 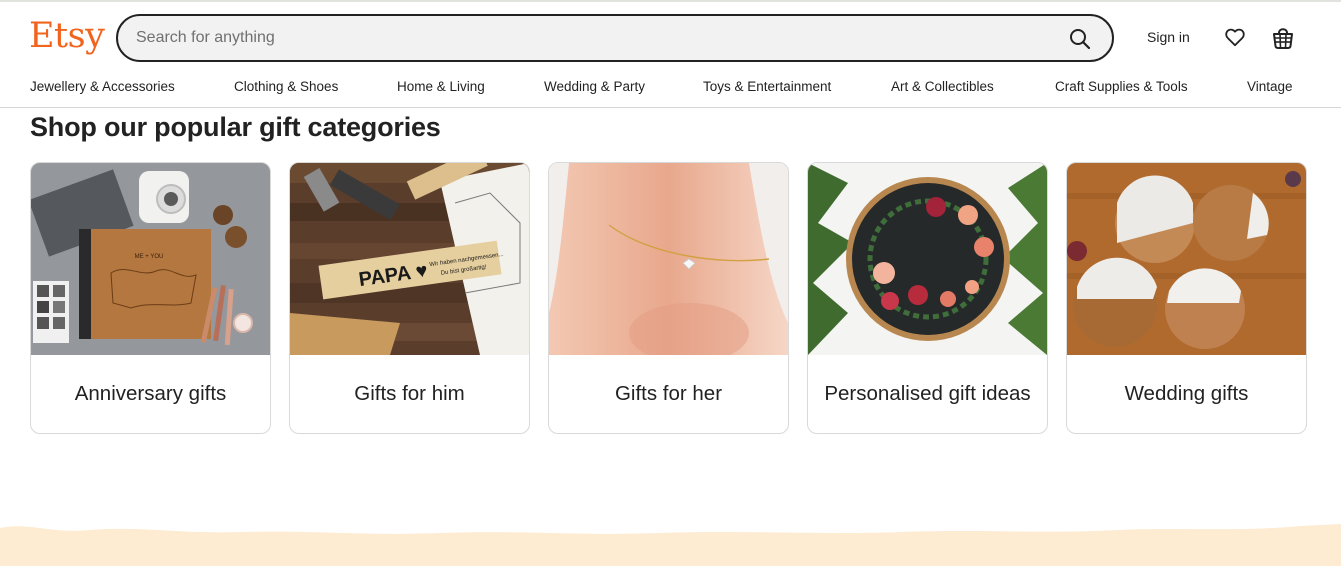 What do you see at coordinates (1186, 393) in the screenshot?
I see `card-label: Wedding gifts` at bounding box center [1186, 393].